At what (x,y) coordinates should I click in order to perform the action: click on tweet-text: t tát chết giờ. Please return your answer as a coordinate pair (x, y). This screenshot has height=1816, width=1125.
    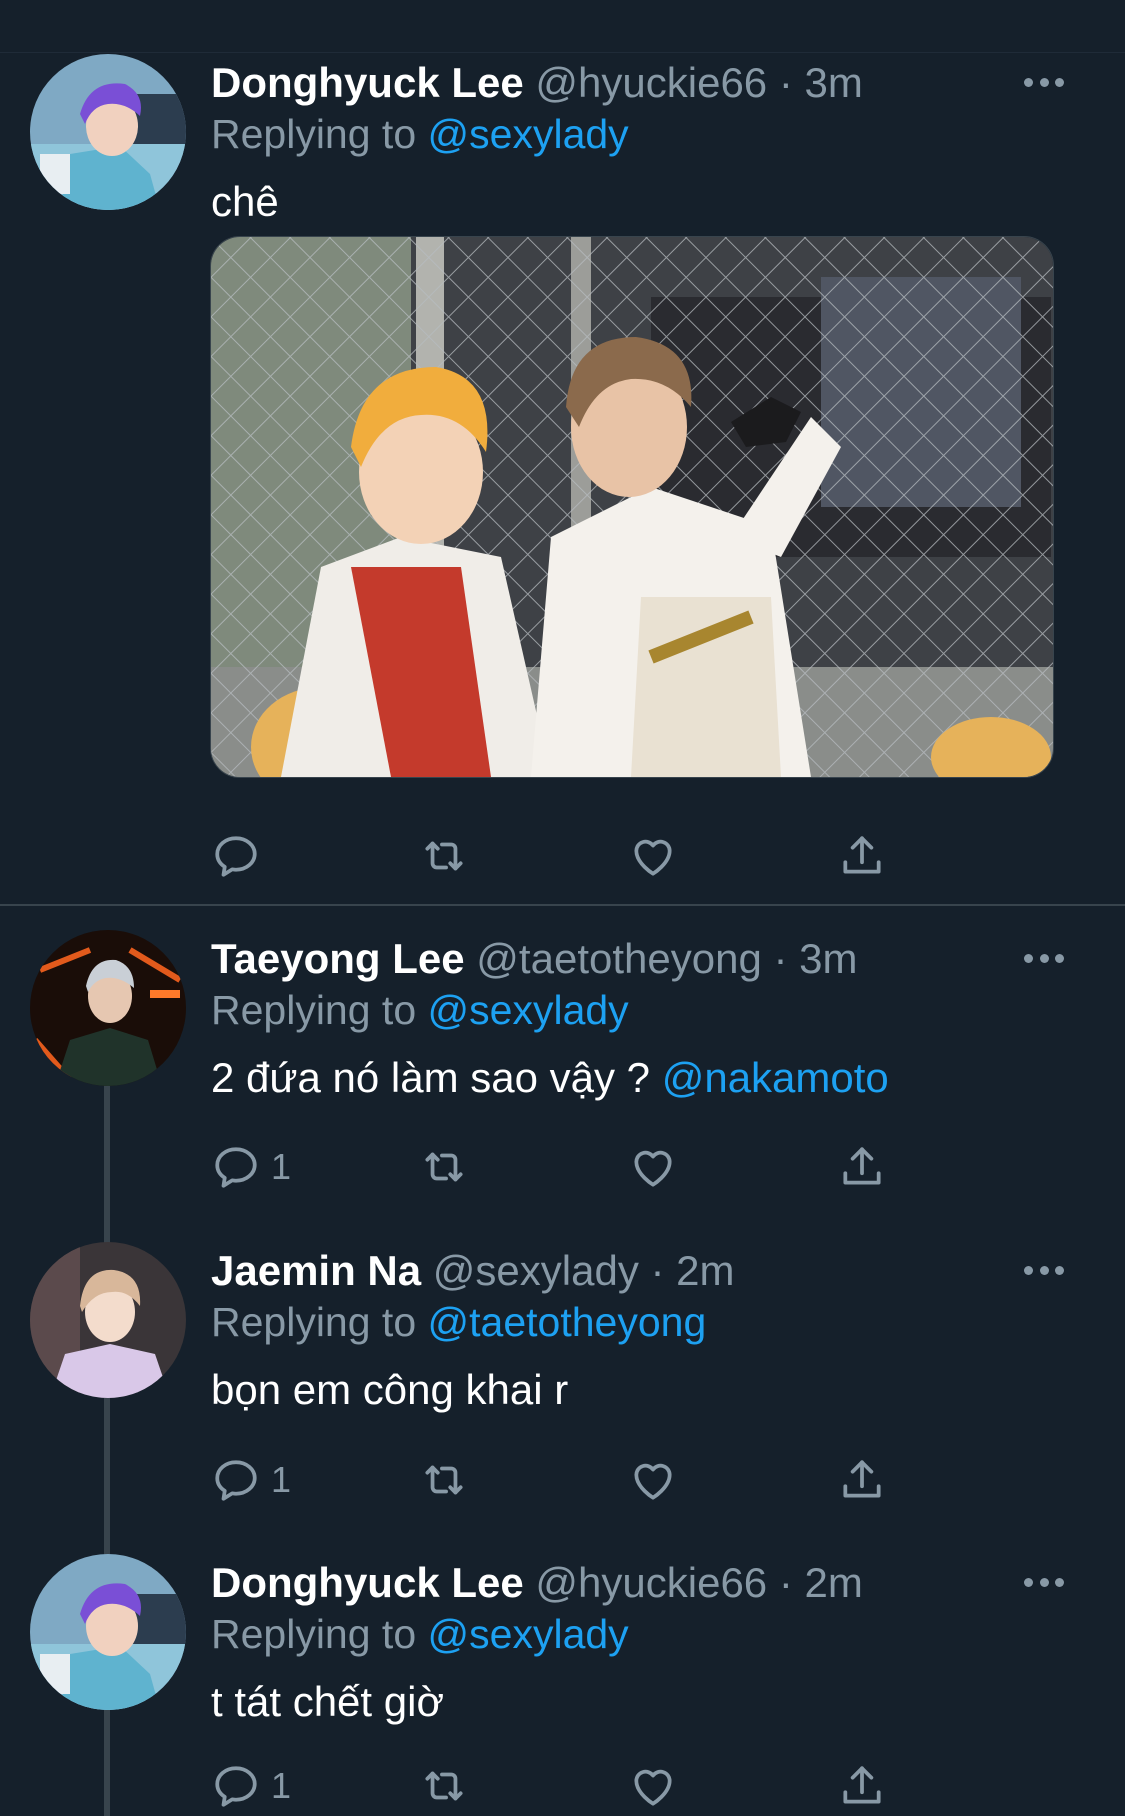
    Looking at the image, I should click on (327, 1702).